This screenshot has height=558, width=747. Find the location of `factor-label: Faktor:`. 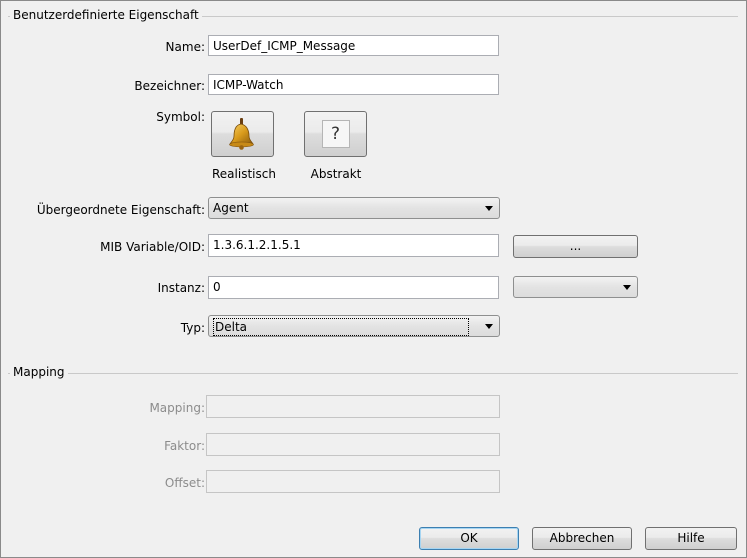

factor-label: Faktor: is located at coordinates (184, 446).